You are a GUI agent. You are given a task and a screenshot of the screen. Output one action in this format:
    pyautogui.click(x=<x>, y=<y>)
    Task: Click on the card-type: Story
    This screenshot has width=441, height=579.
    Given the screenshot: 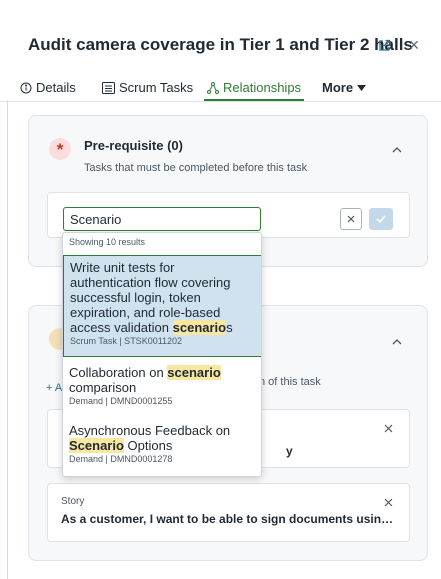 What is the action you would take?
    pyautogui.click(x=73, y=501)
    